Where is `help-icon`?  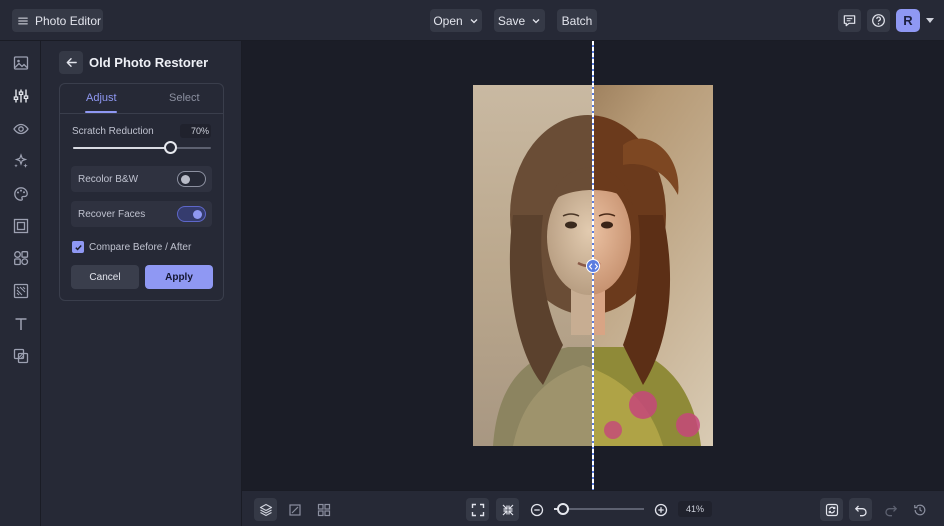 help-icon is located at coordinates (878, 20).